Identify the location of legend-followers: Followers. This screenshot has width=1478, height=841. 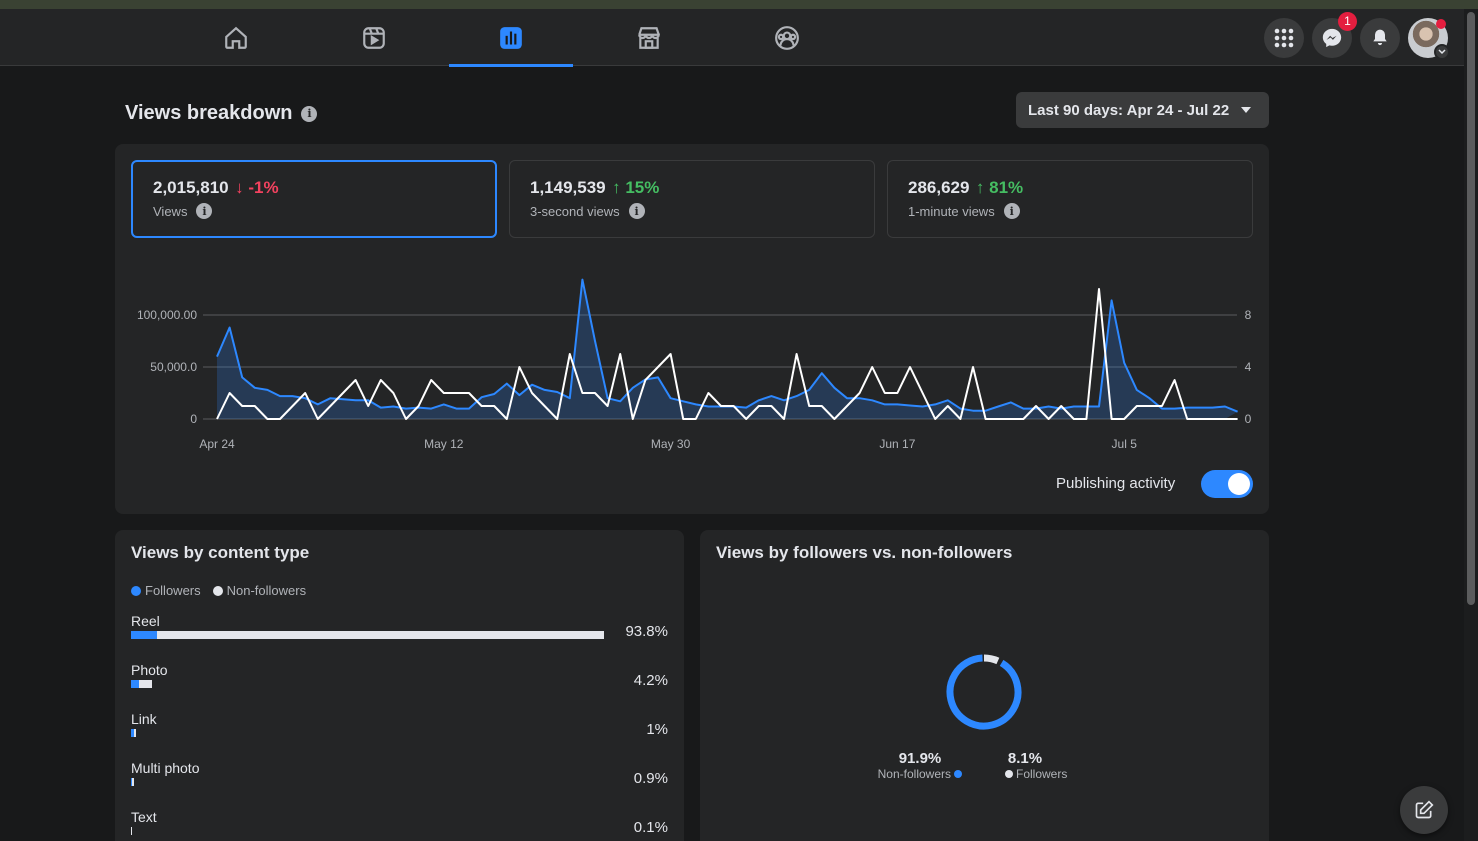
(166, 590).